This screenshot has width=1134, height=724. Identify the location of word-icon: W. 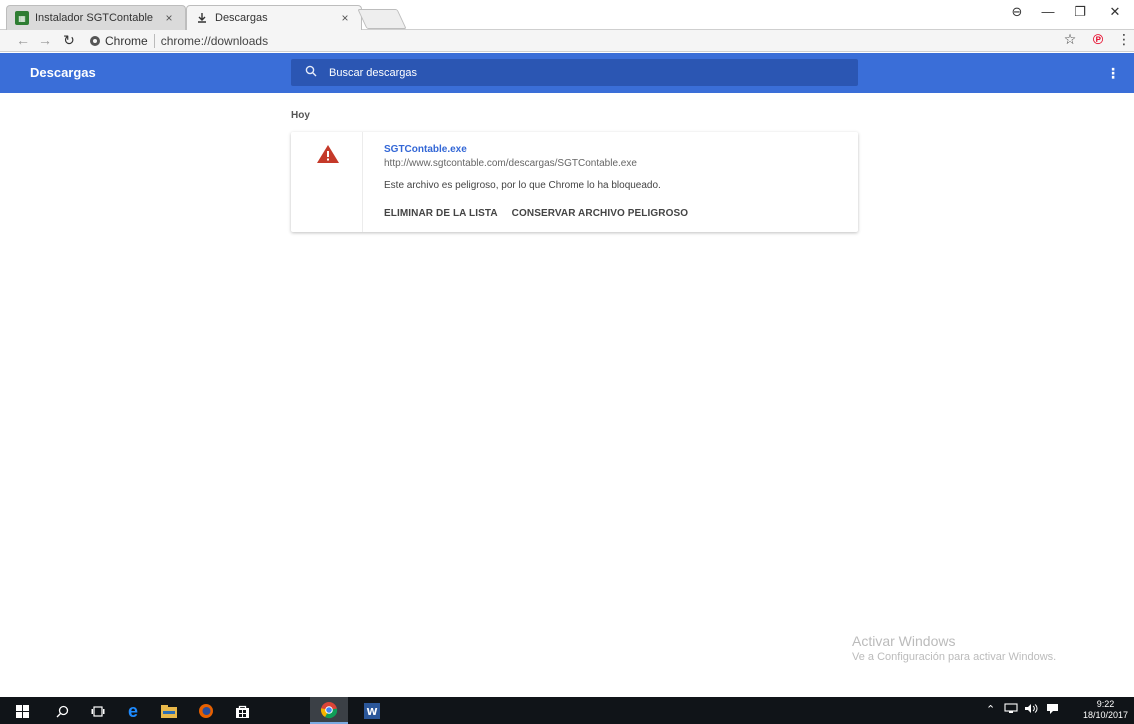
(372, 711).